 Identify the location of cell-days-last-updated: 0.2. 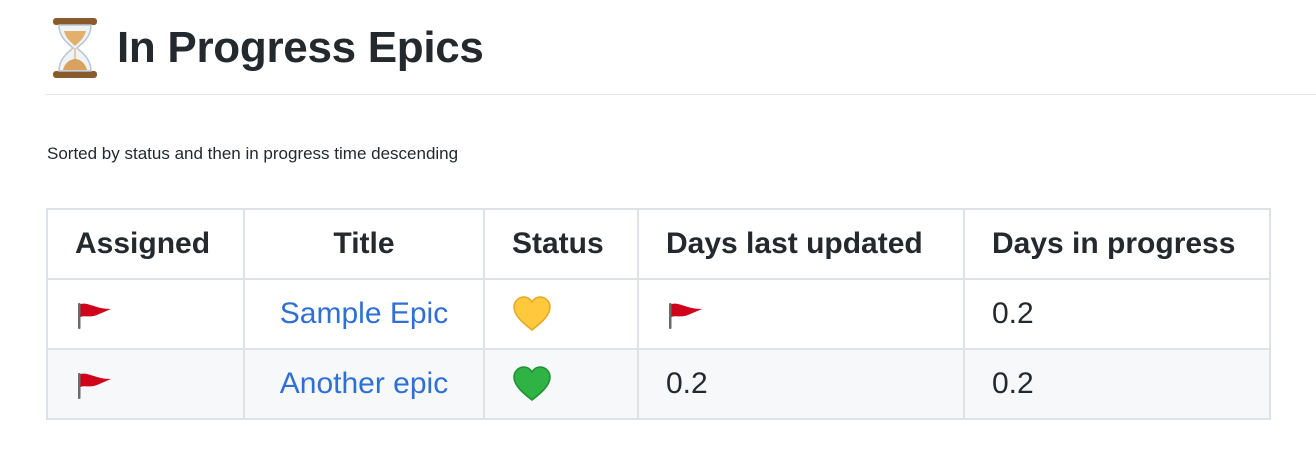
(801, 384).